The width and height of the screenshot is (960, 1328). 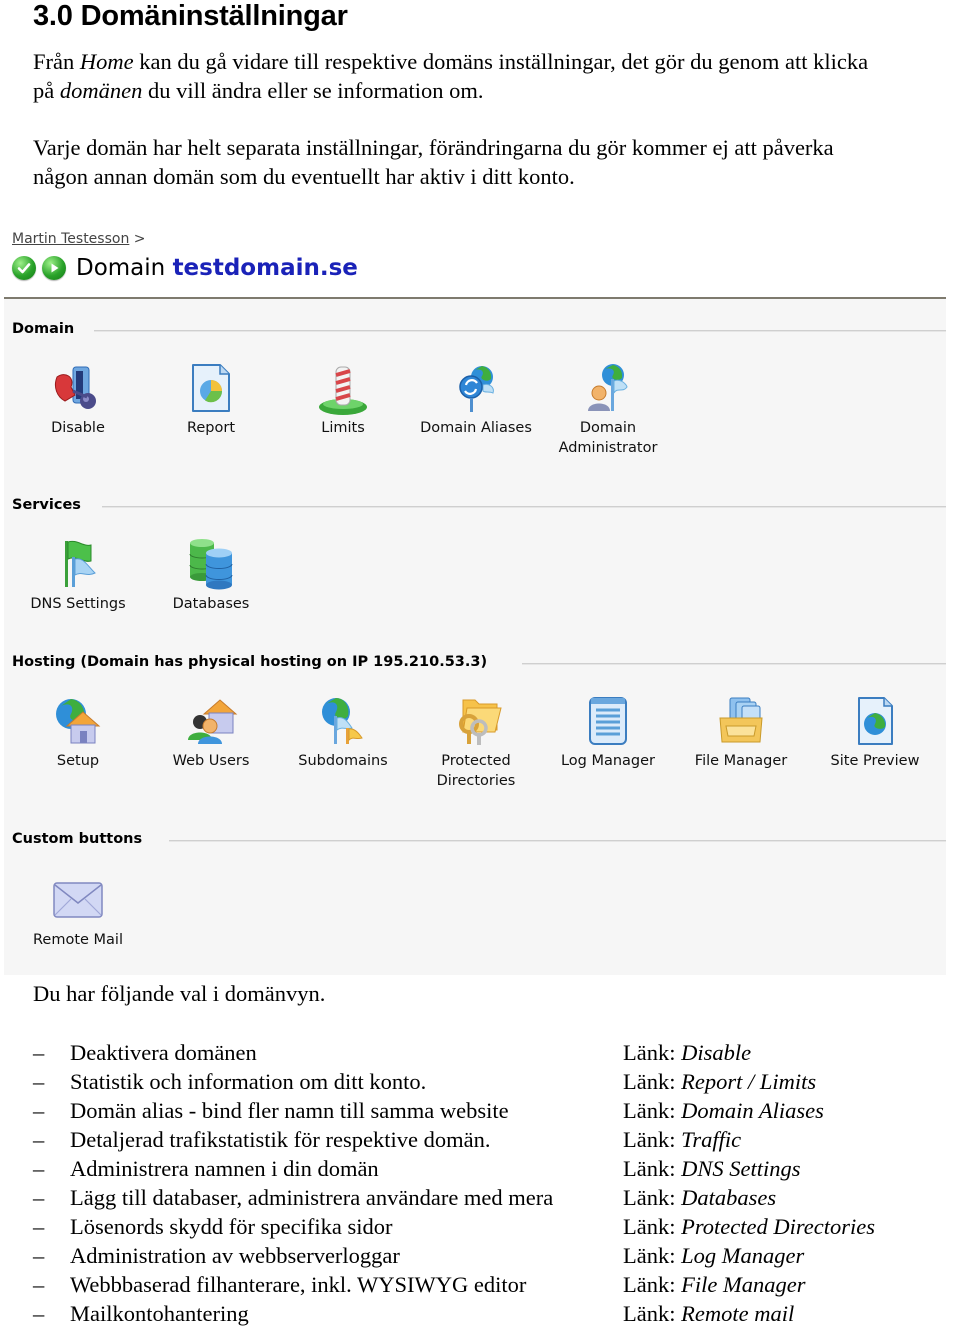 What do you see at coordinates (159, 1313) in the screenshot?
I see `list-description: Mailkontohantering` at bounding box center [159, 1313].